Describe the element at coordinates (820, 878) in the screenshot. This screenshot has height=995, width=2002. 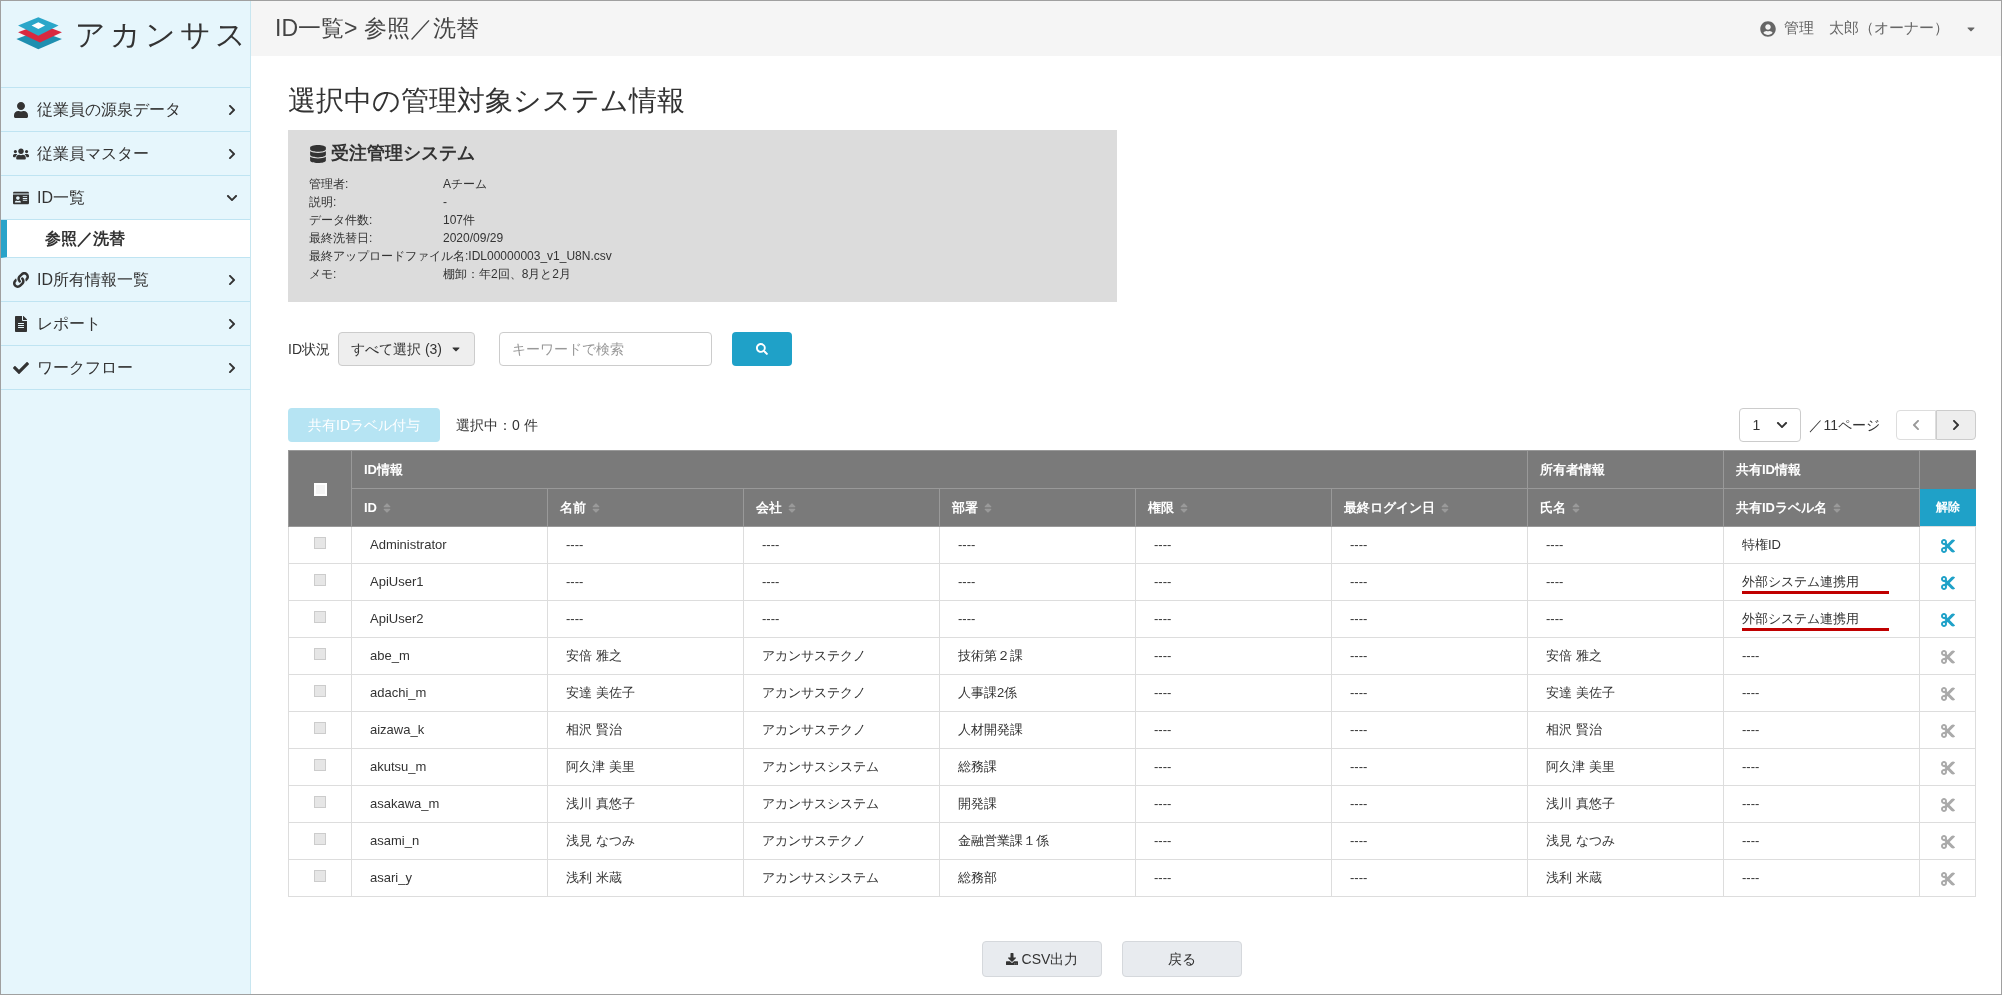
I see `table-cell: アカンサスシステム` at that location.